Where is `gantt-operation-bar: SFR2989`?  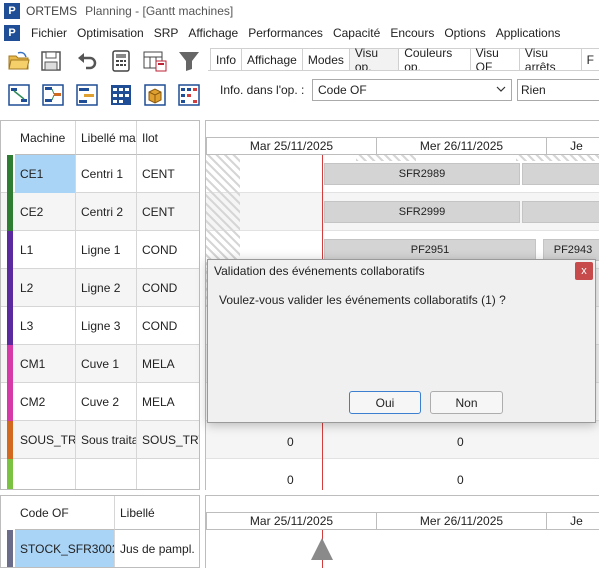 gantt-operation-bar: SFR2989 is located at coordinates (422, 174).